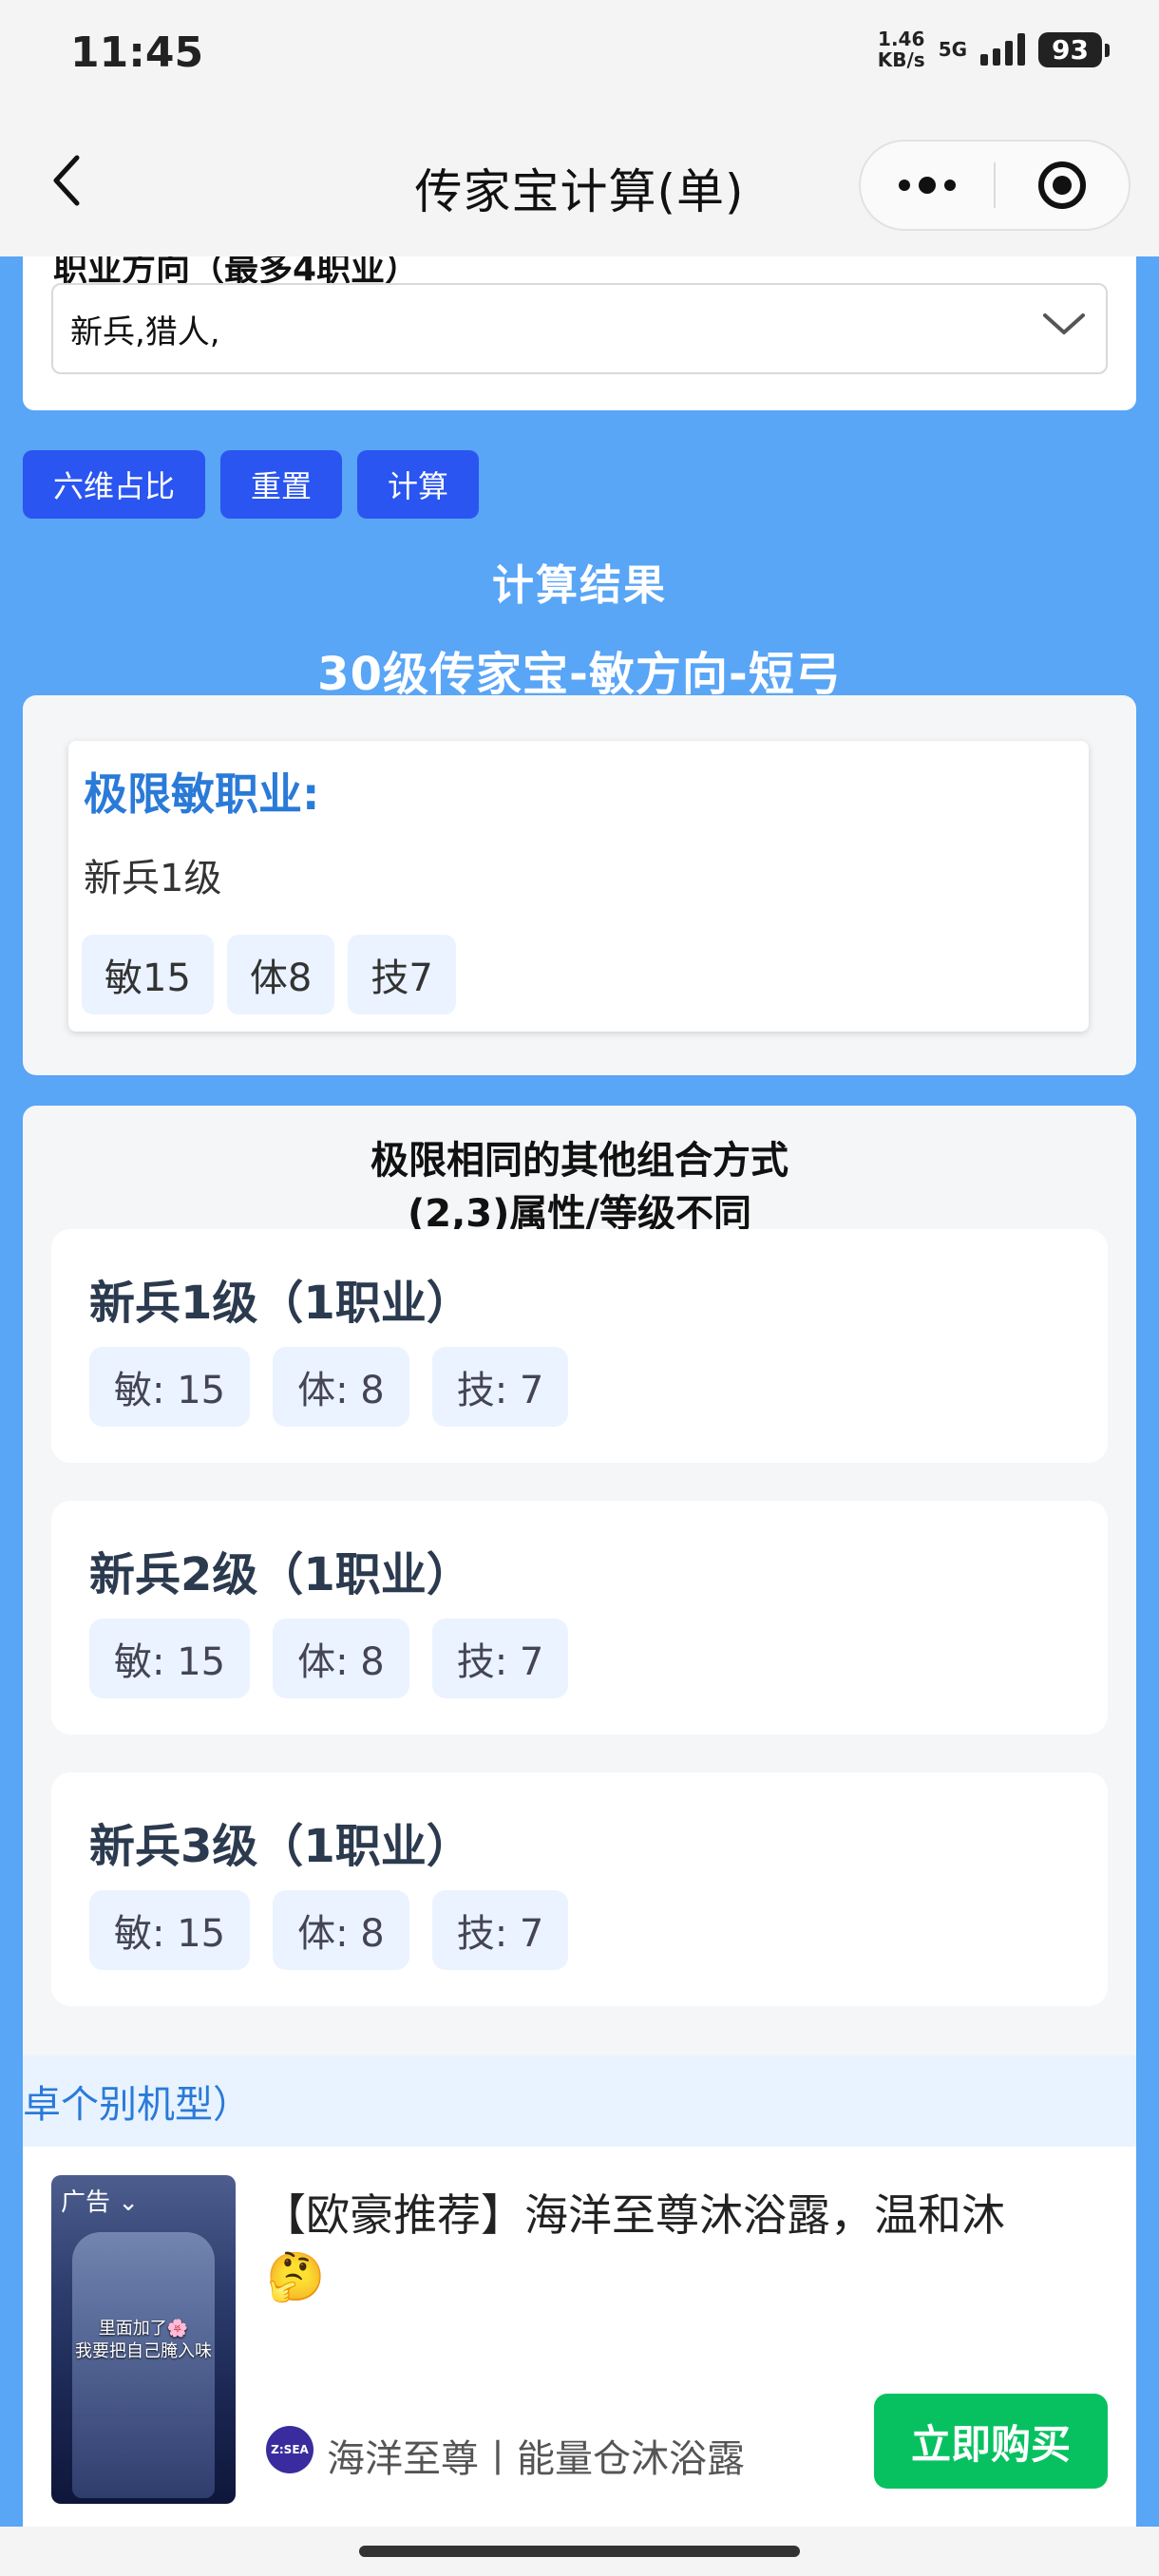 This screenshot has height=2576, width=1159. Describe the element at coordinates (579, 585) in the screenshot. I see `result-title: 计算结果` at that location.